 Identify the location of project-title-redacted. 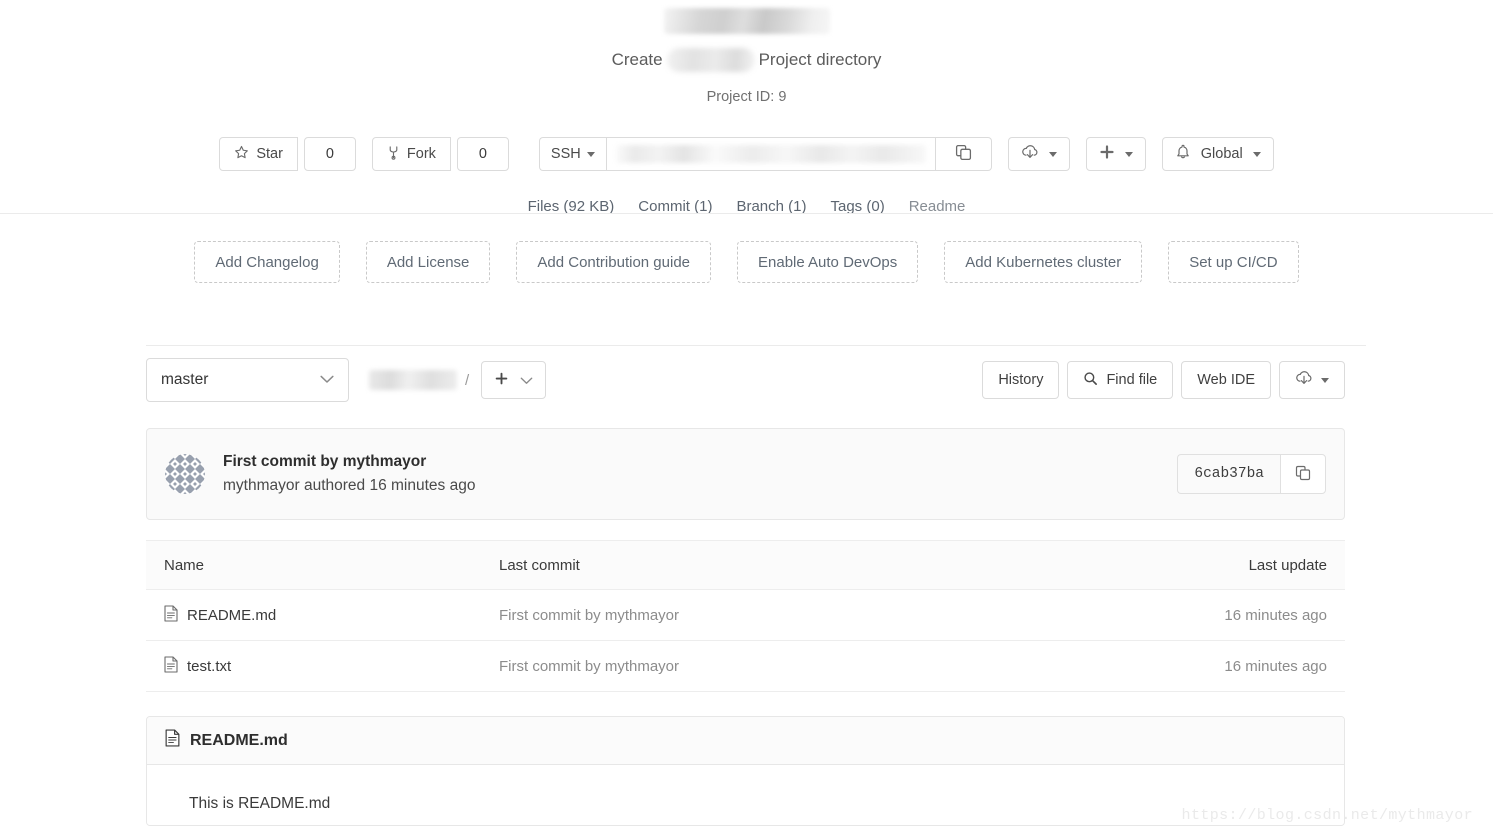
(746, 21).